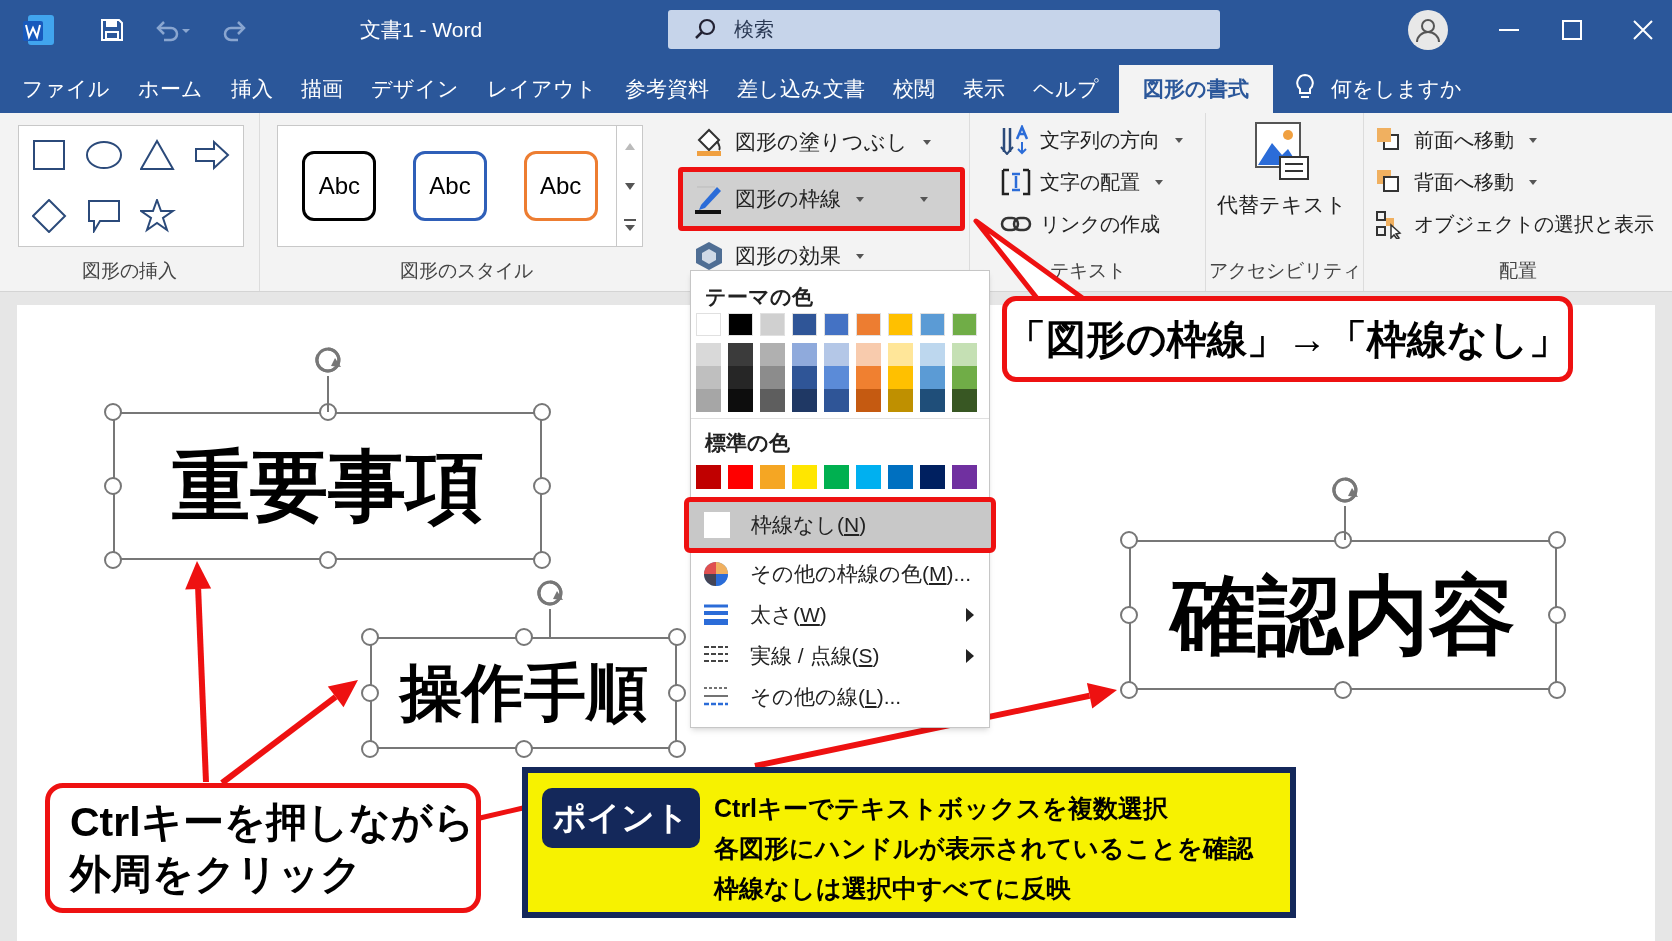 The width and height of the screenshot is (1672, 941). What do you see at coordinates (717, 525) in the screenshot?
I see `blank-swatch-icon` at bounding box center [717, 525].